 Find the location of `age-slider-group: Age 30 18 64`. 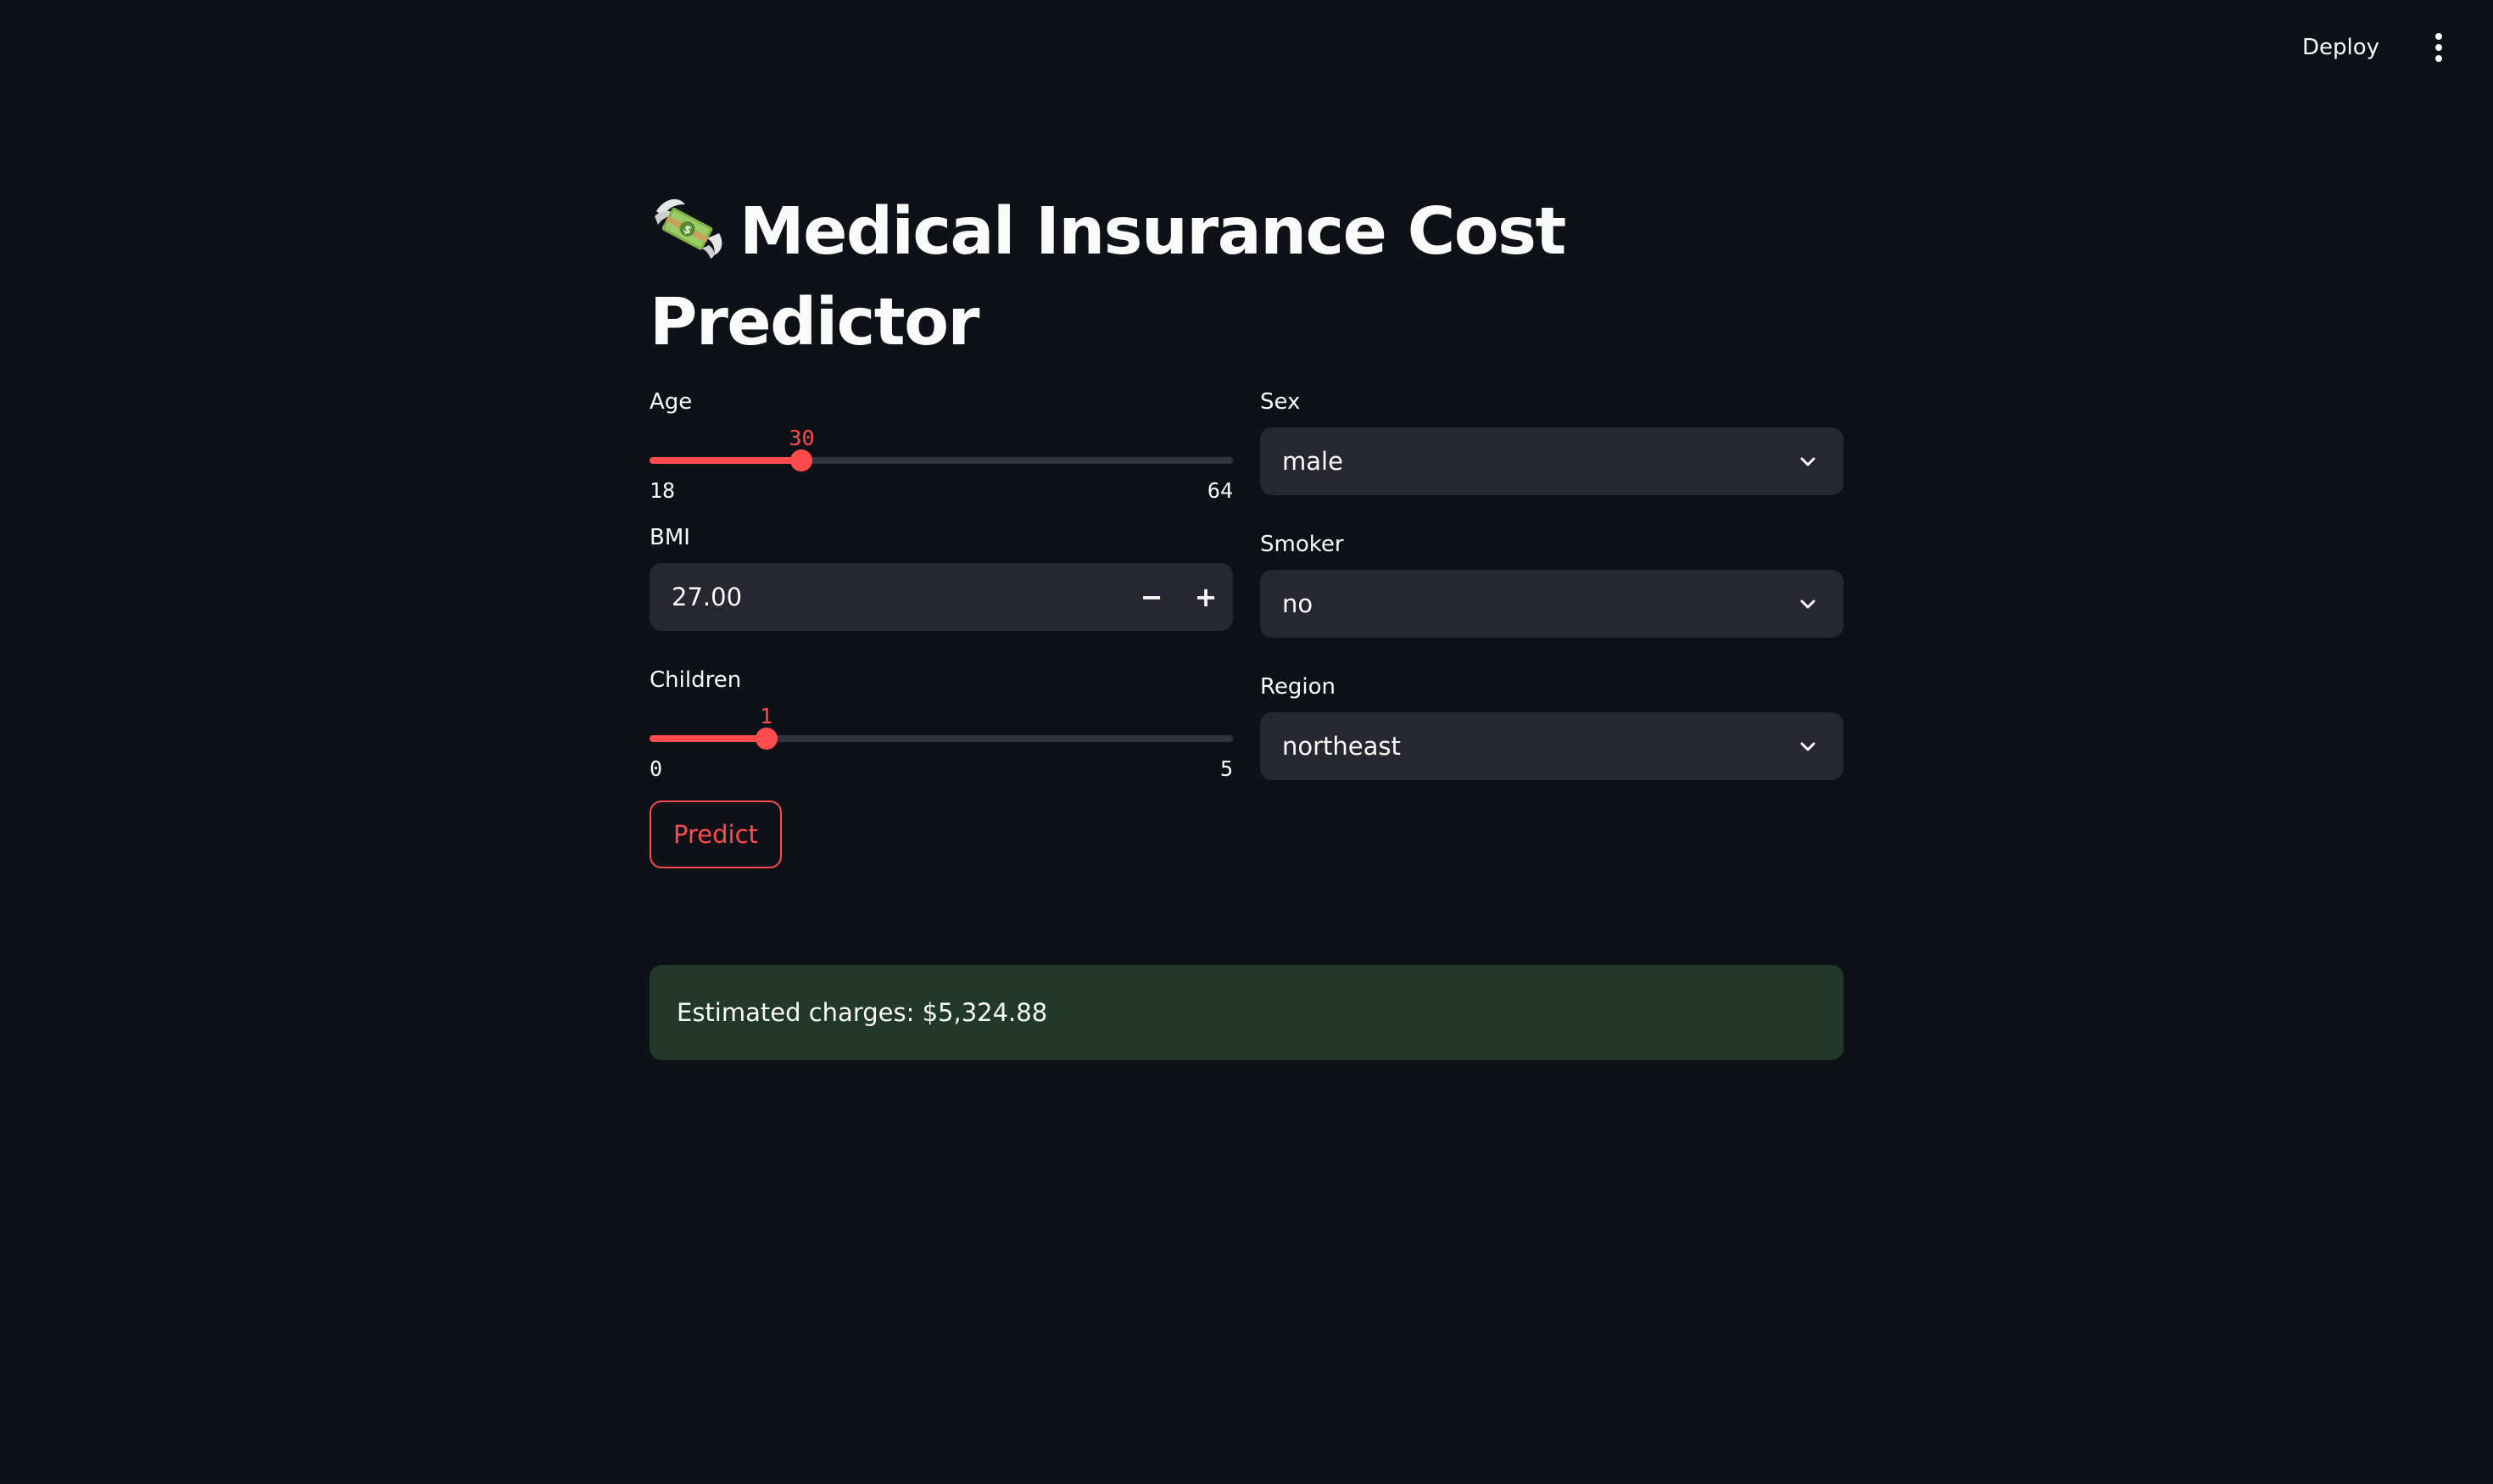

age-slider-group: Age 30 18 64 is located at coordinates (941, 454).